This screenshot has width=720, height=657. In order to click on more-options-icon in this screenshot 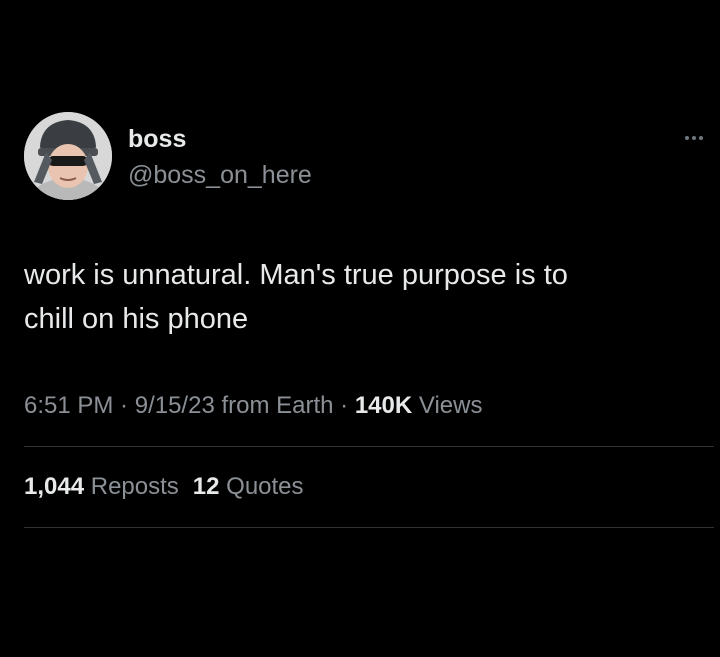, I will do `click(694, 138)`.